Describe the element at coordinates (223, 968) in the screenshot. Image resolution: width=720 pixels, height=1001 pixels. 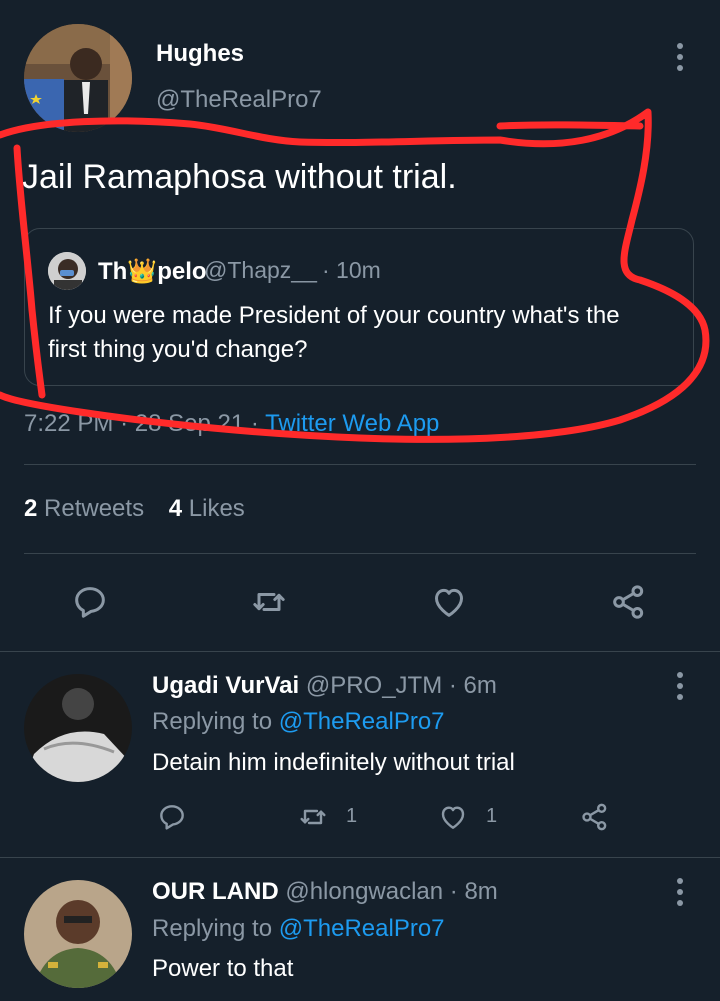
I see `reply-text: Power to that` at that location.